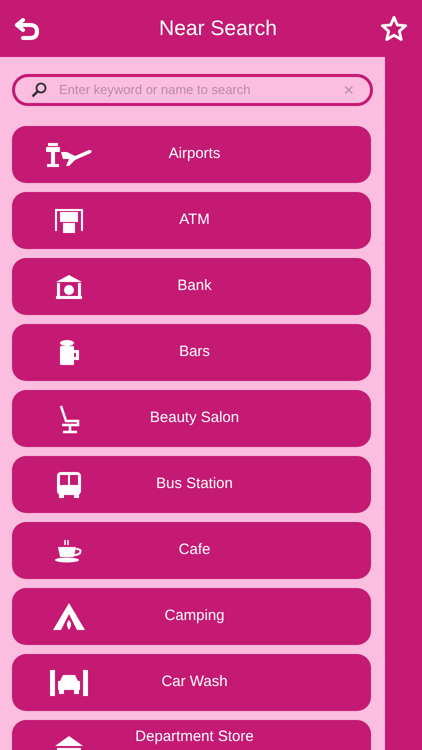 The width and height of the screenshot is (422, 750). Describe the element at coordinates (191, 154) in the screenshot. I see `category-button: Airports` at that location.